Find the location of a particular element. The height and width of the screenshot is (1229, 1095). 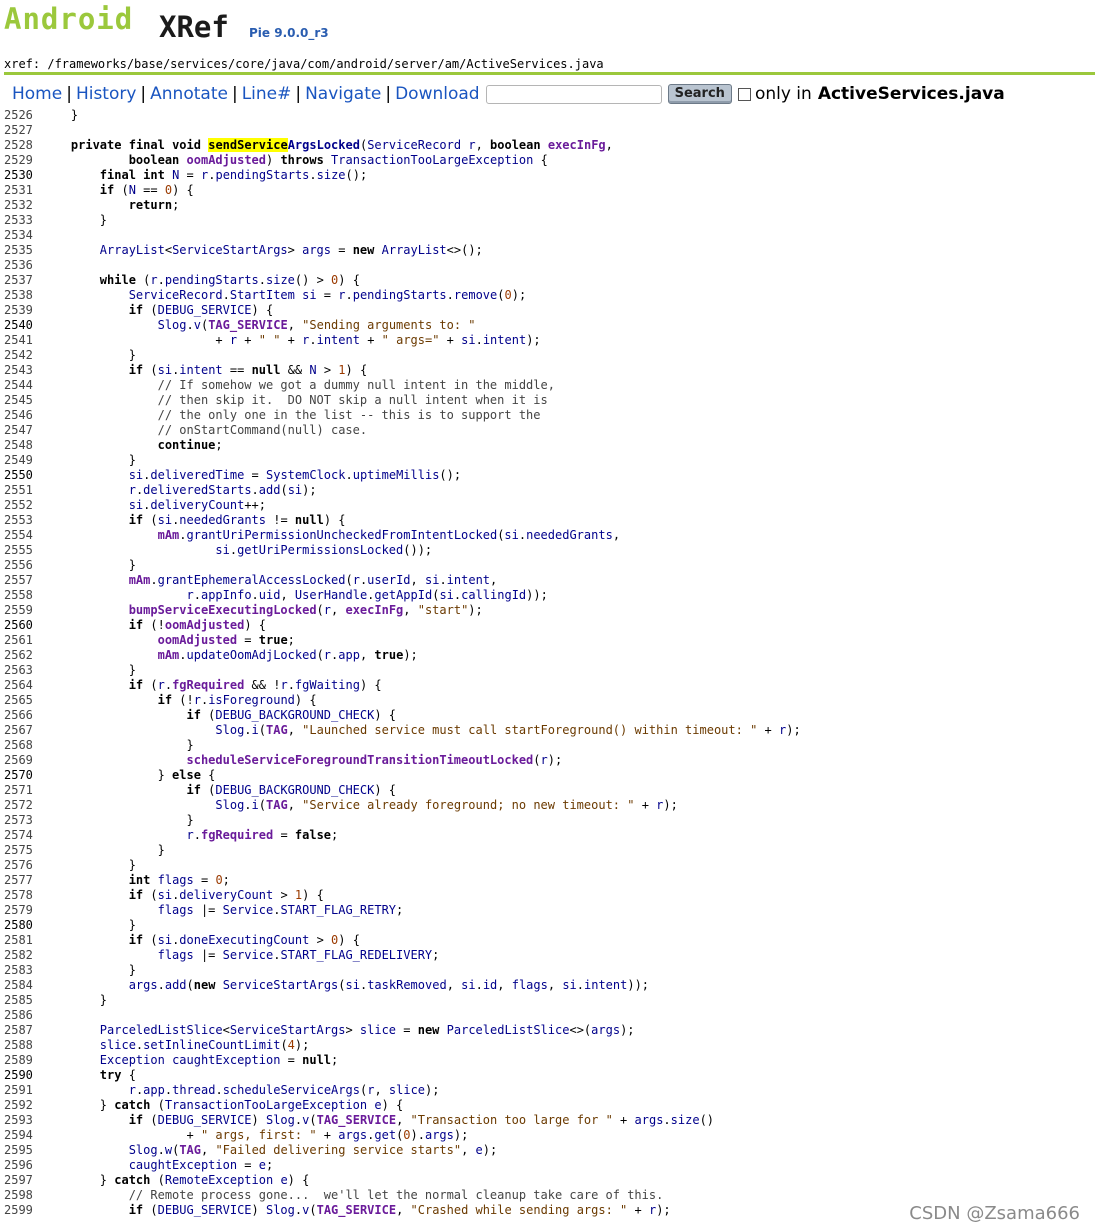

line-number-link: 2560 is located at coordinates (20, 625).